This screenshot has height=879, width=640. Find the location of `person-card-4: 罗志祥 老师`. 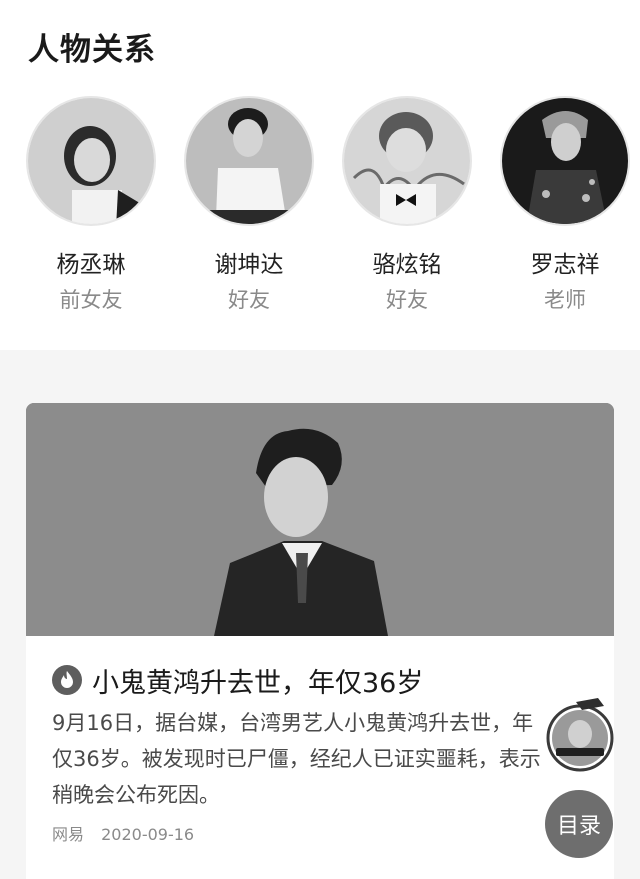

person-card-4: 罗志祥 老师 is located at coordinates (565, 205).